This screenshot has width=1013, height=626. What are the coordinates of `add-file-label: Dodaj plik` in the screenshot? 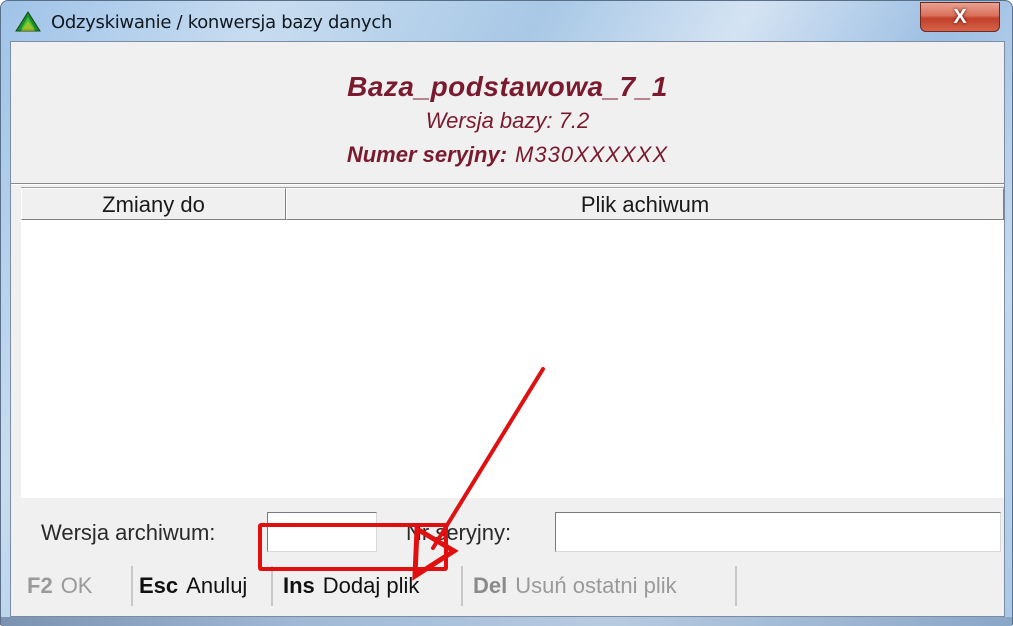 It's located at (371, 585).